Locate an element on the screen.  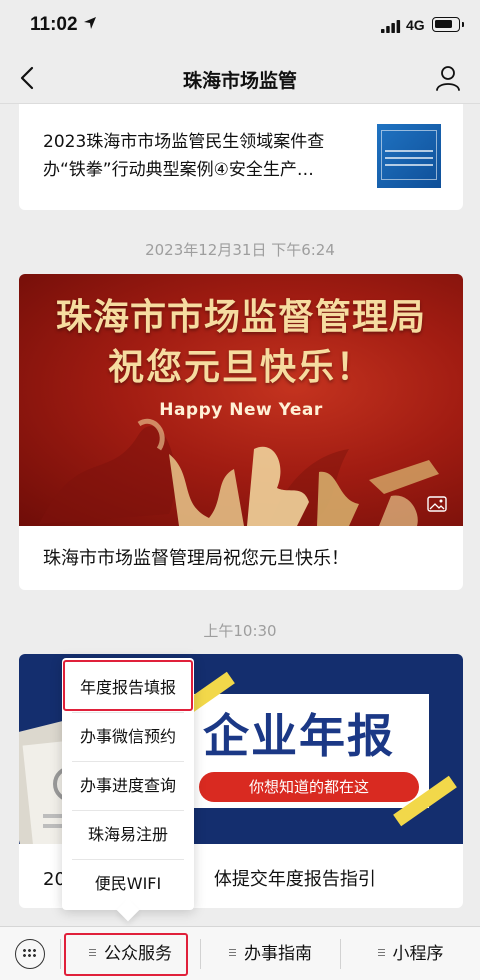
menu-item-easy-registration: 珠海易注册 is located at coordinates (128, 835).